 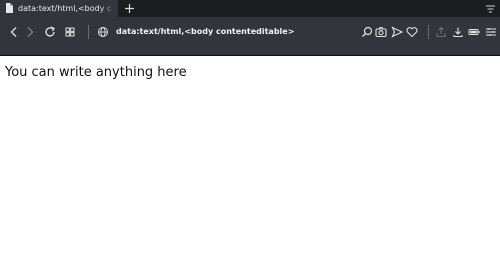 What do you see at coordinates (9, 8) in the screenshot?
I see `document-icon` at bounding box center [9, 8].